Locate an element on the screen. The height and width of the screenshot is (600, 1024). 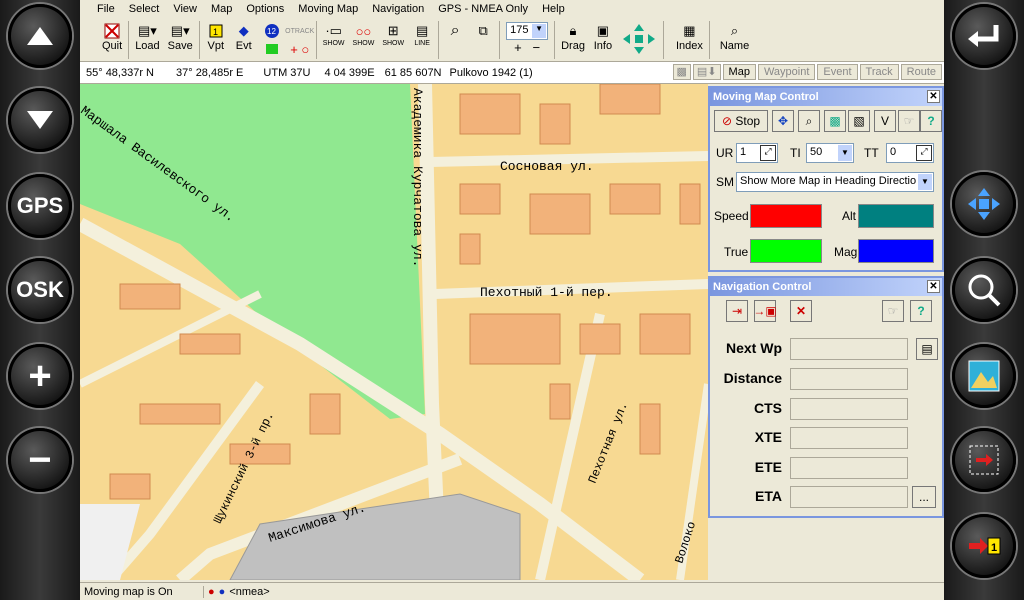
eta-label: ETA is located at coordinates (768, 496).